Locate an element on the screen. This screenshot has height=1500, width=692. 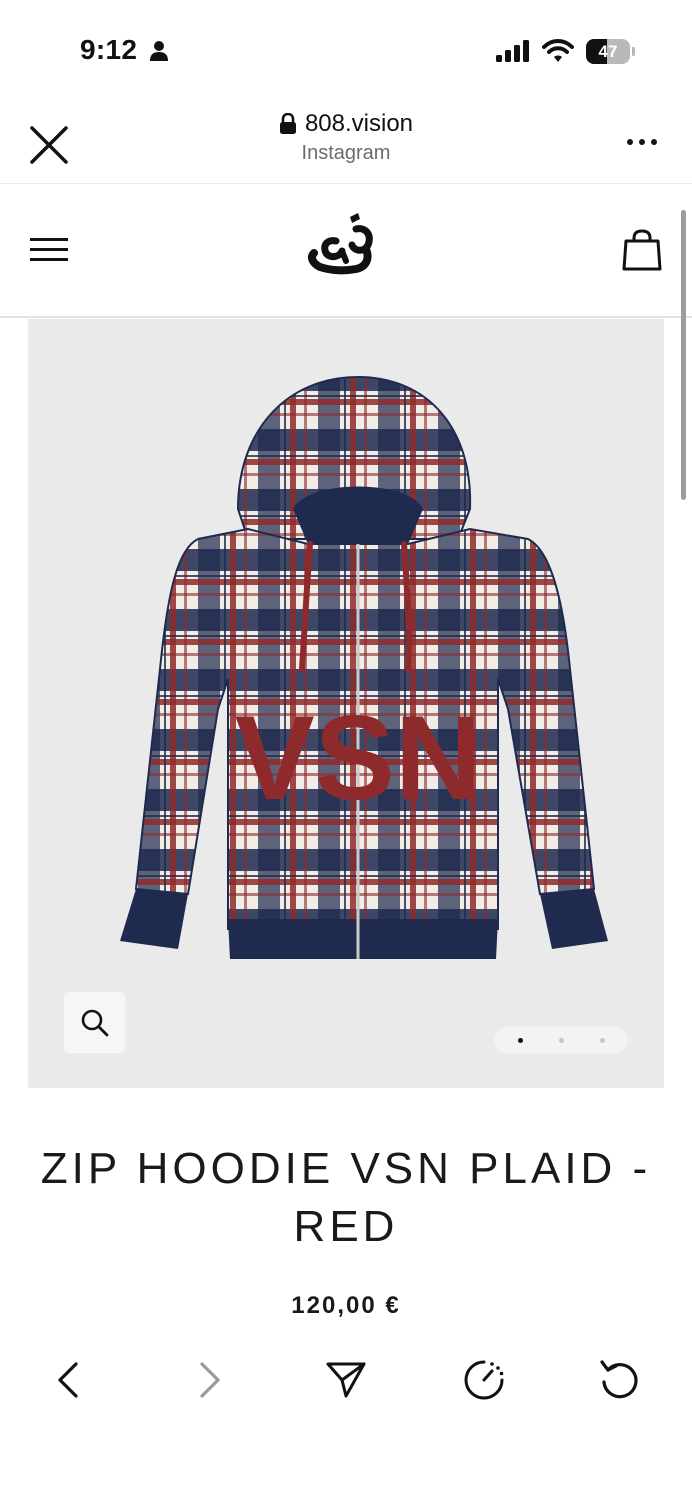
hoodie-print-text: VSN is located at coordinates (358, 758).